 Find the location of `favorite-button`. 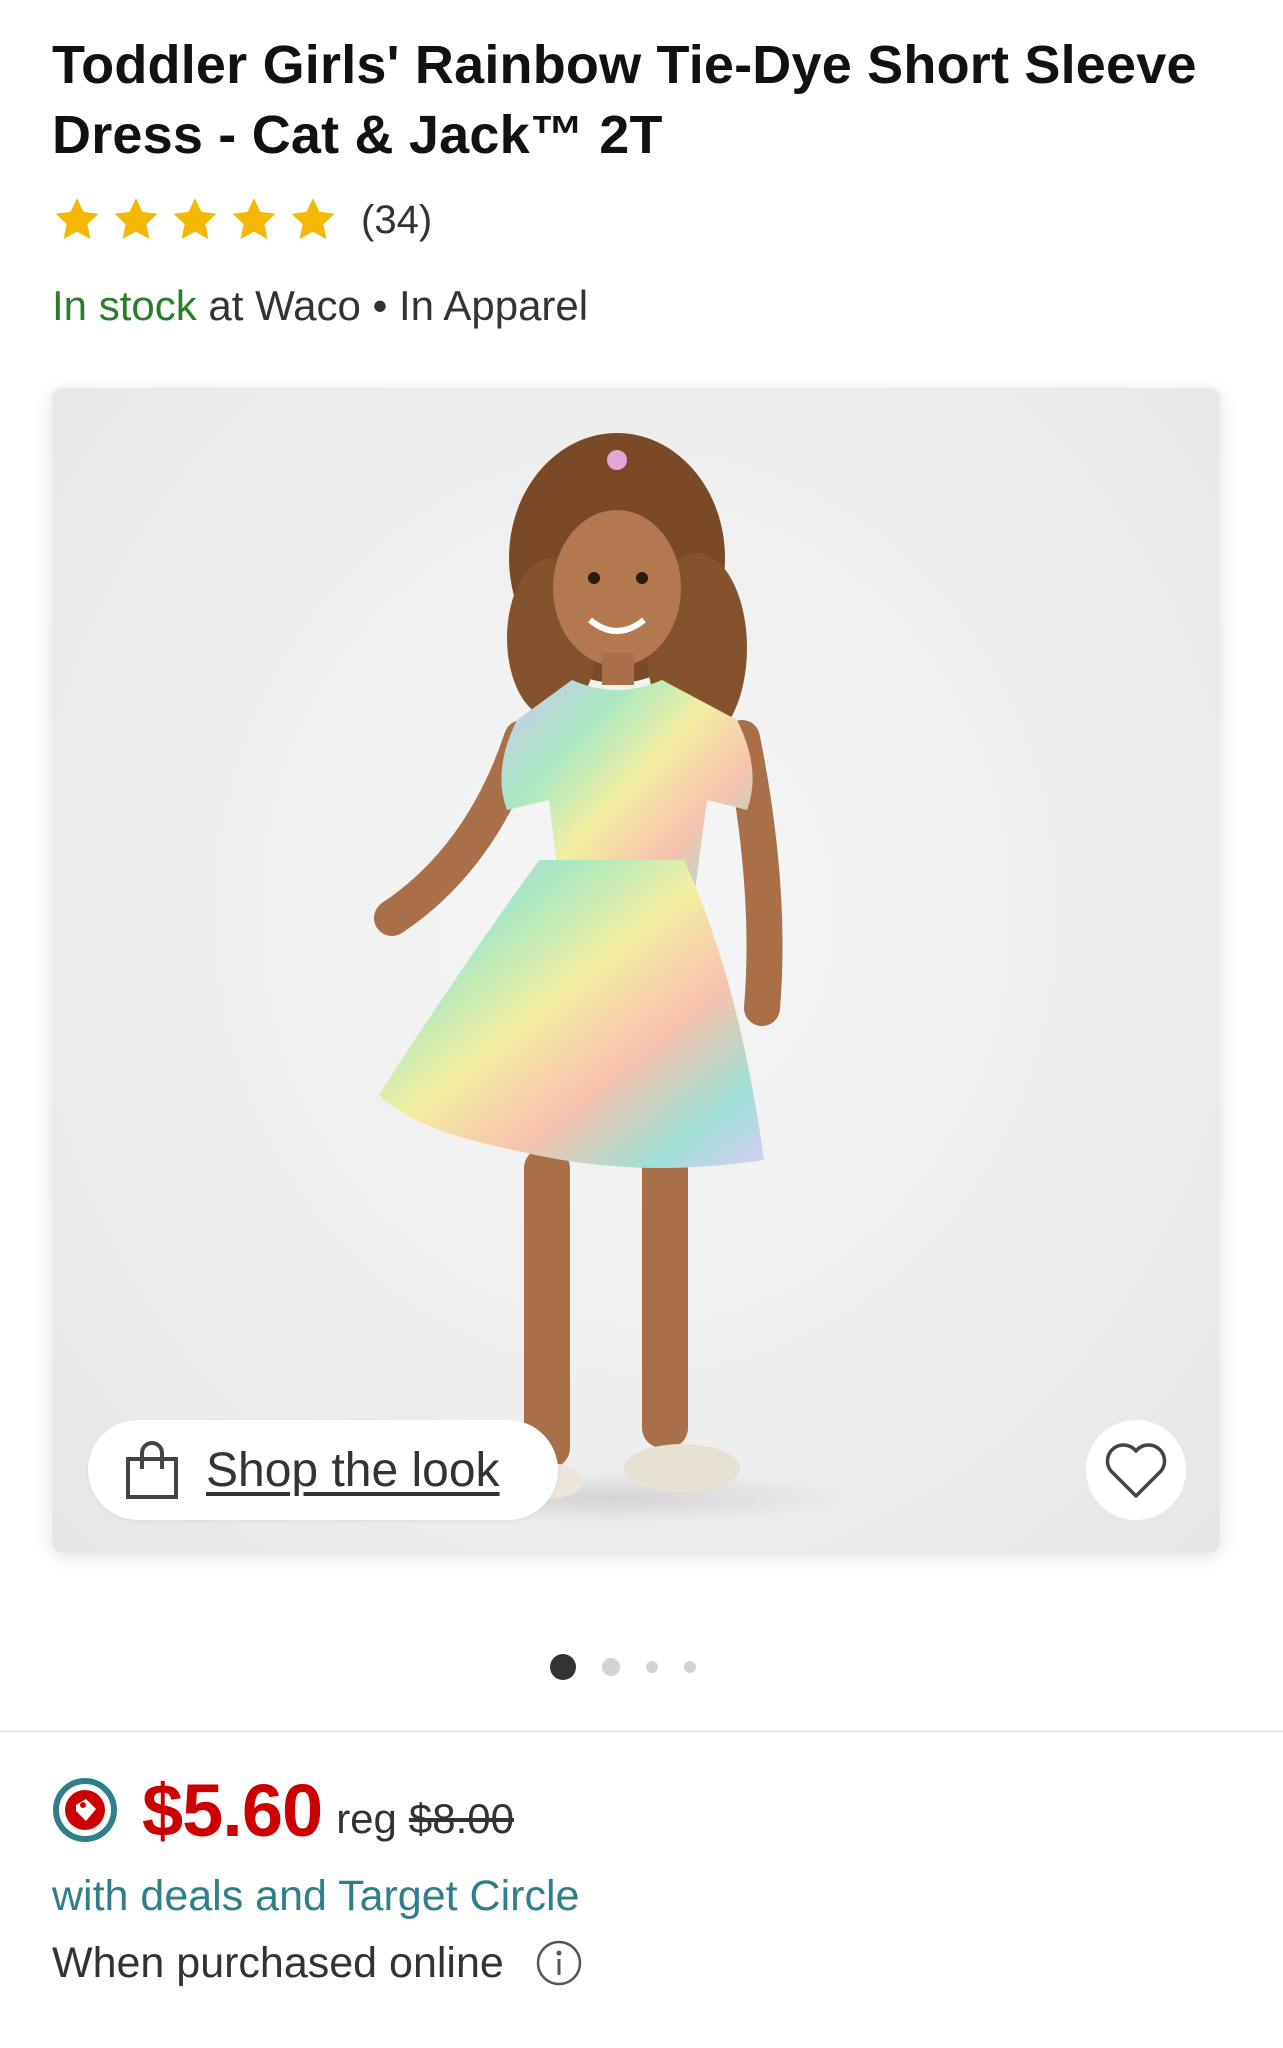

favorite-button is located at coordinates (1136, 1470).